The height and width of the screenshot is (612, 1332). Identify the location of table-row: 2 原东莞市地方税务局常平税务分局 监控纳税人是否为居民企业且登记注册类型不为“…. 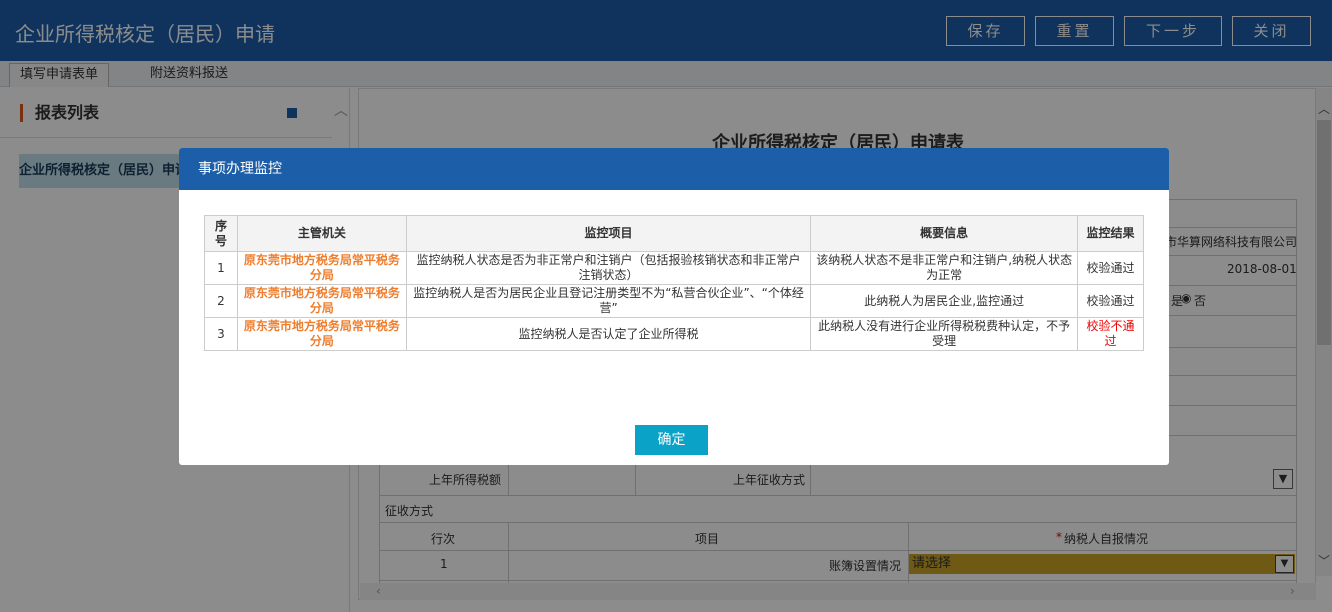
(674, 301).